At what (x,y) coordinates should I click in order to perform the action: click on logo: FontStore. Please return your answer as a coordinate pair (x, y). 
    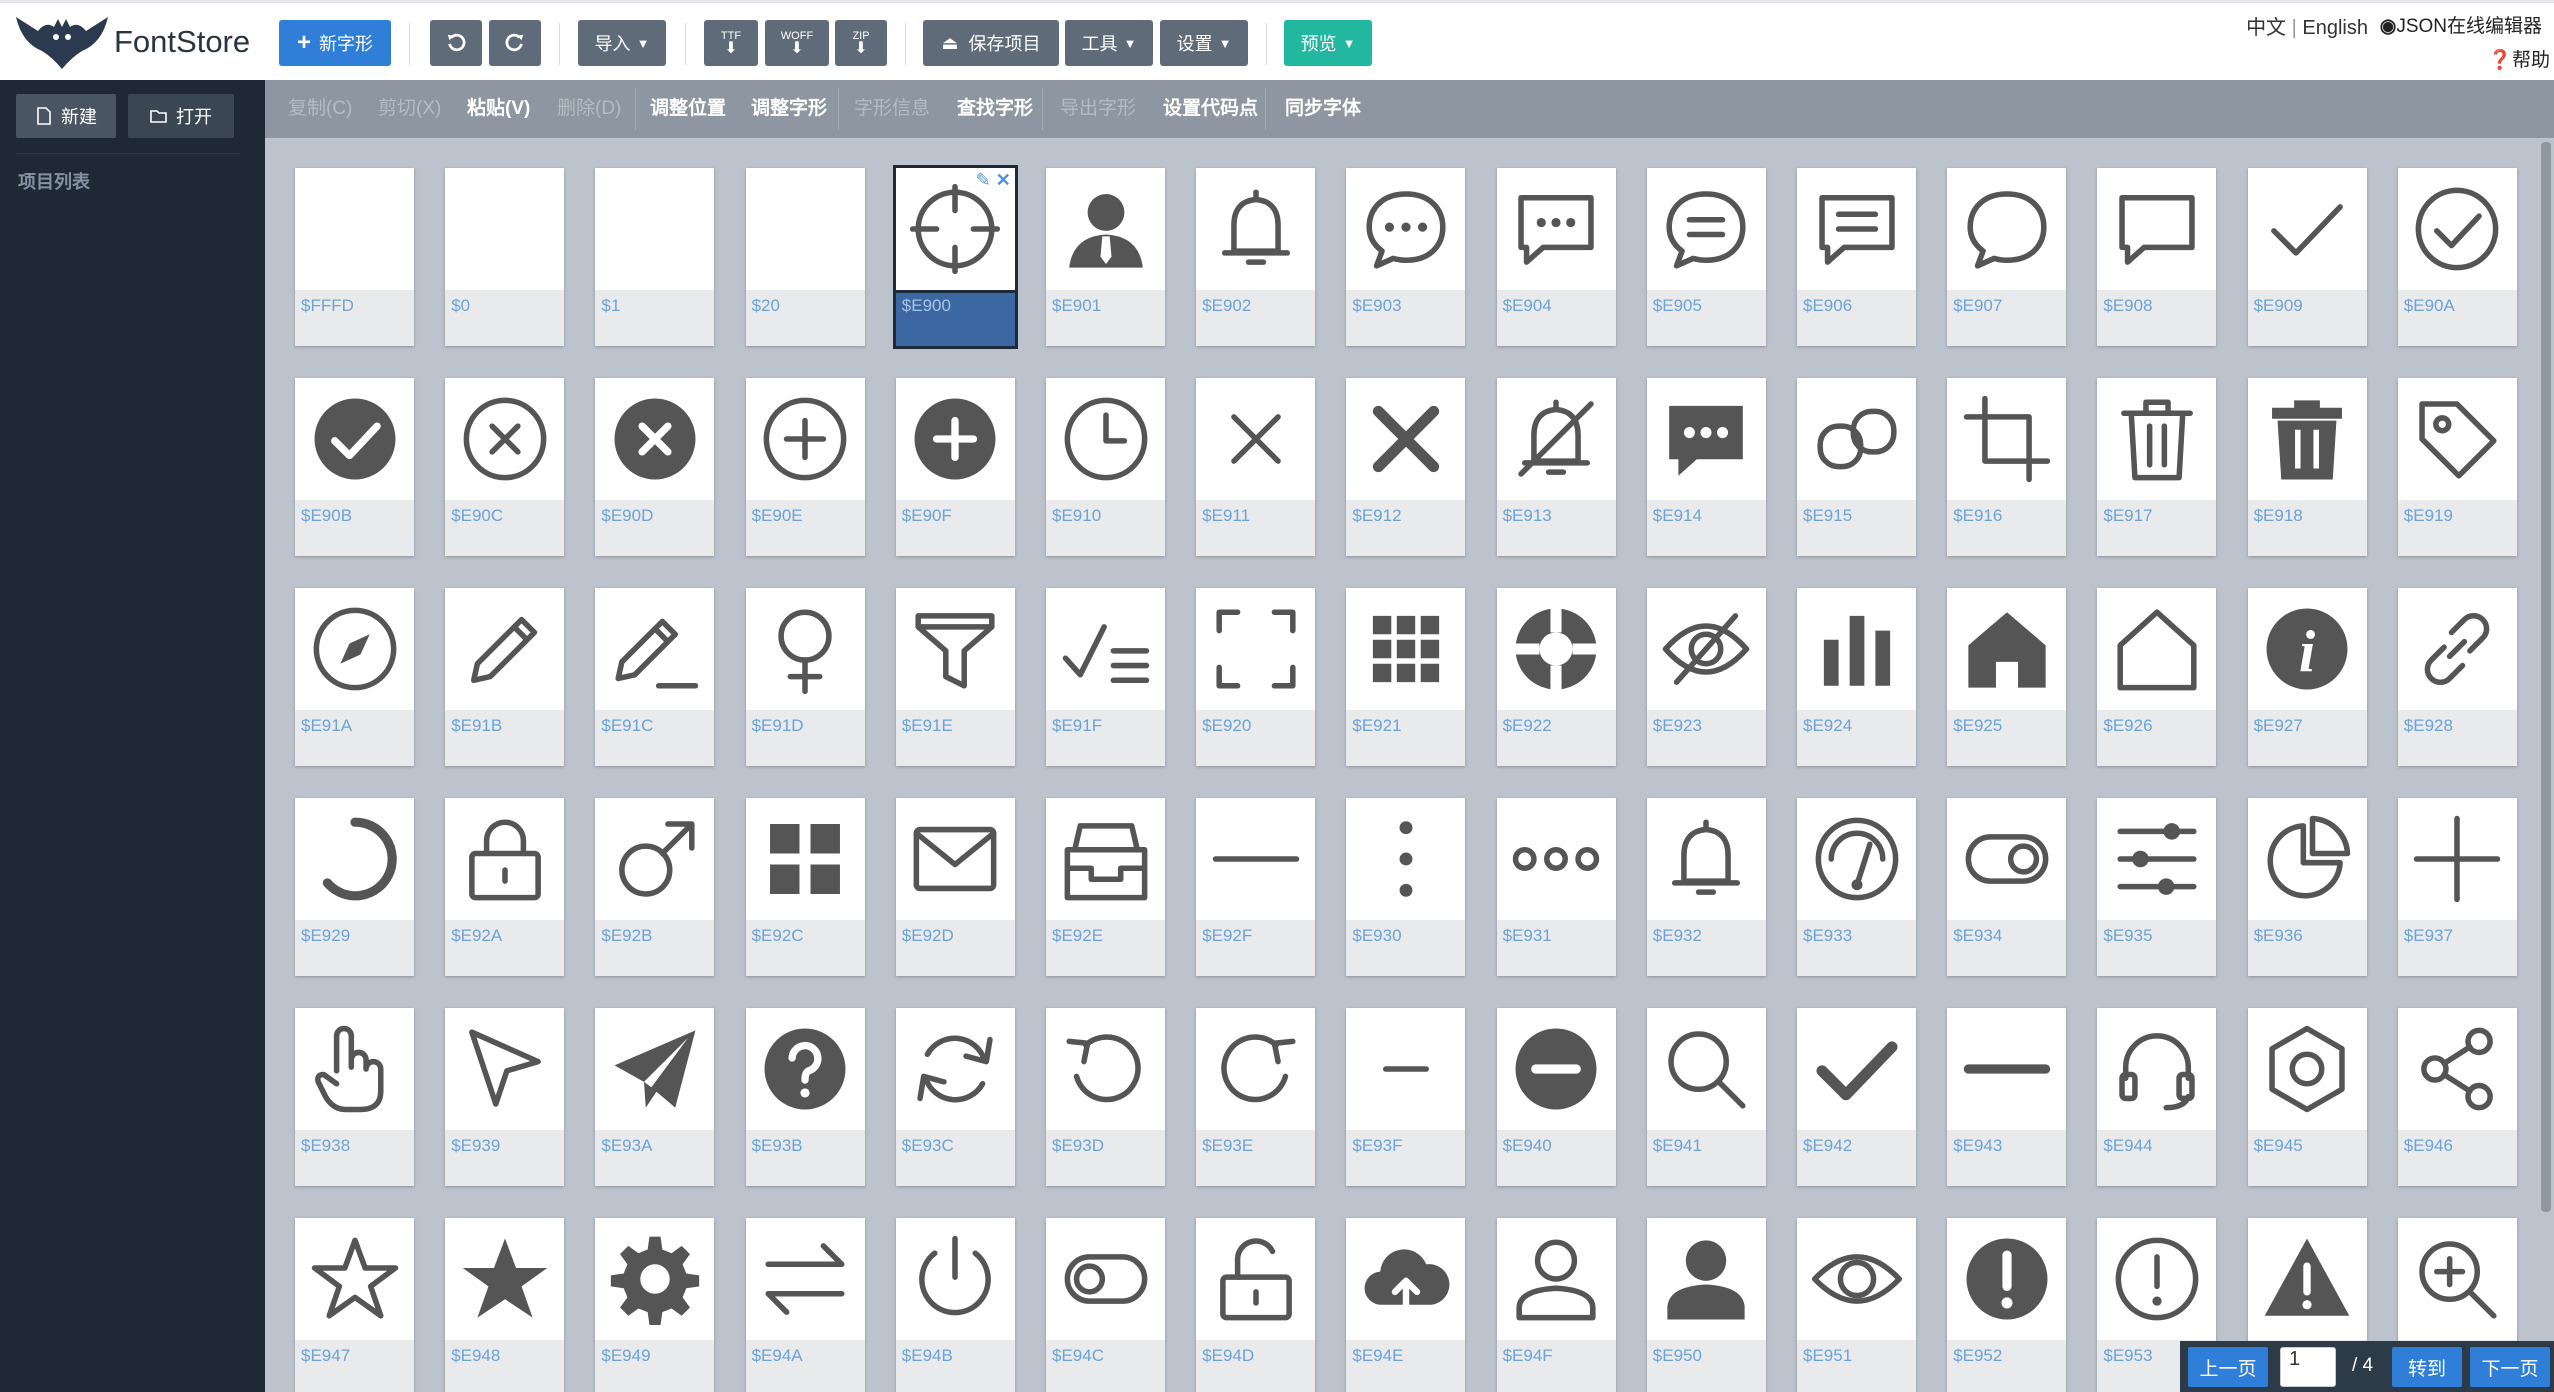
    Looking at the image, I should click on (137, 42).